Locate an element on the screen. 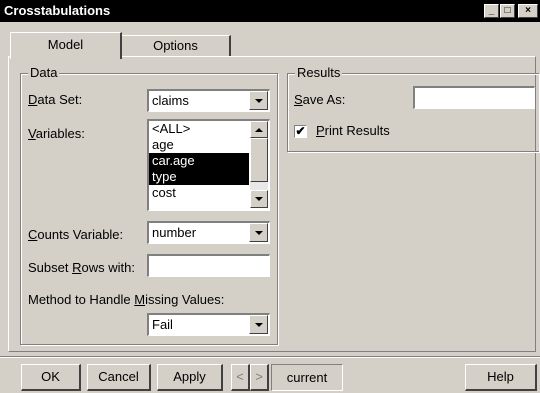  apply-button: Apply is located at coordinates (190, 377).